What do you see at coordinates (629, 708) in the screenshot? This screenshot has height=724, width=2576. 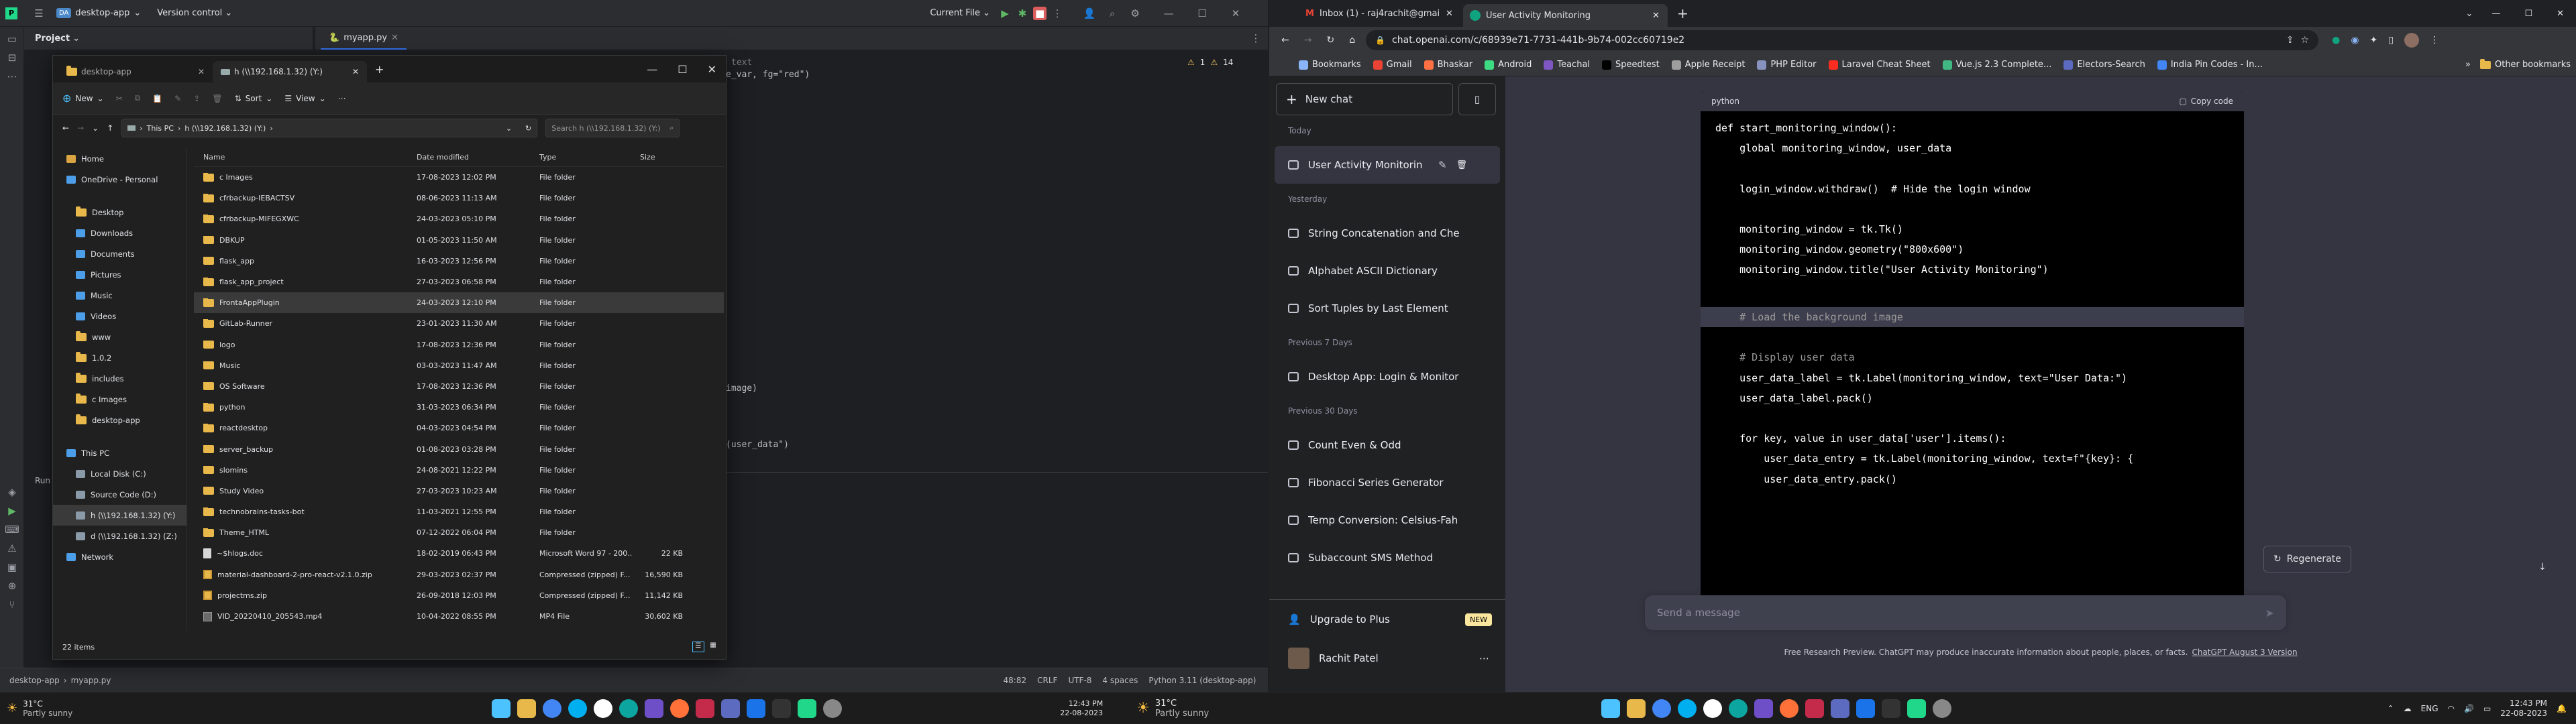 I see `edge-icon` at bounding box center [629, 708].